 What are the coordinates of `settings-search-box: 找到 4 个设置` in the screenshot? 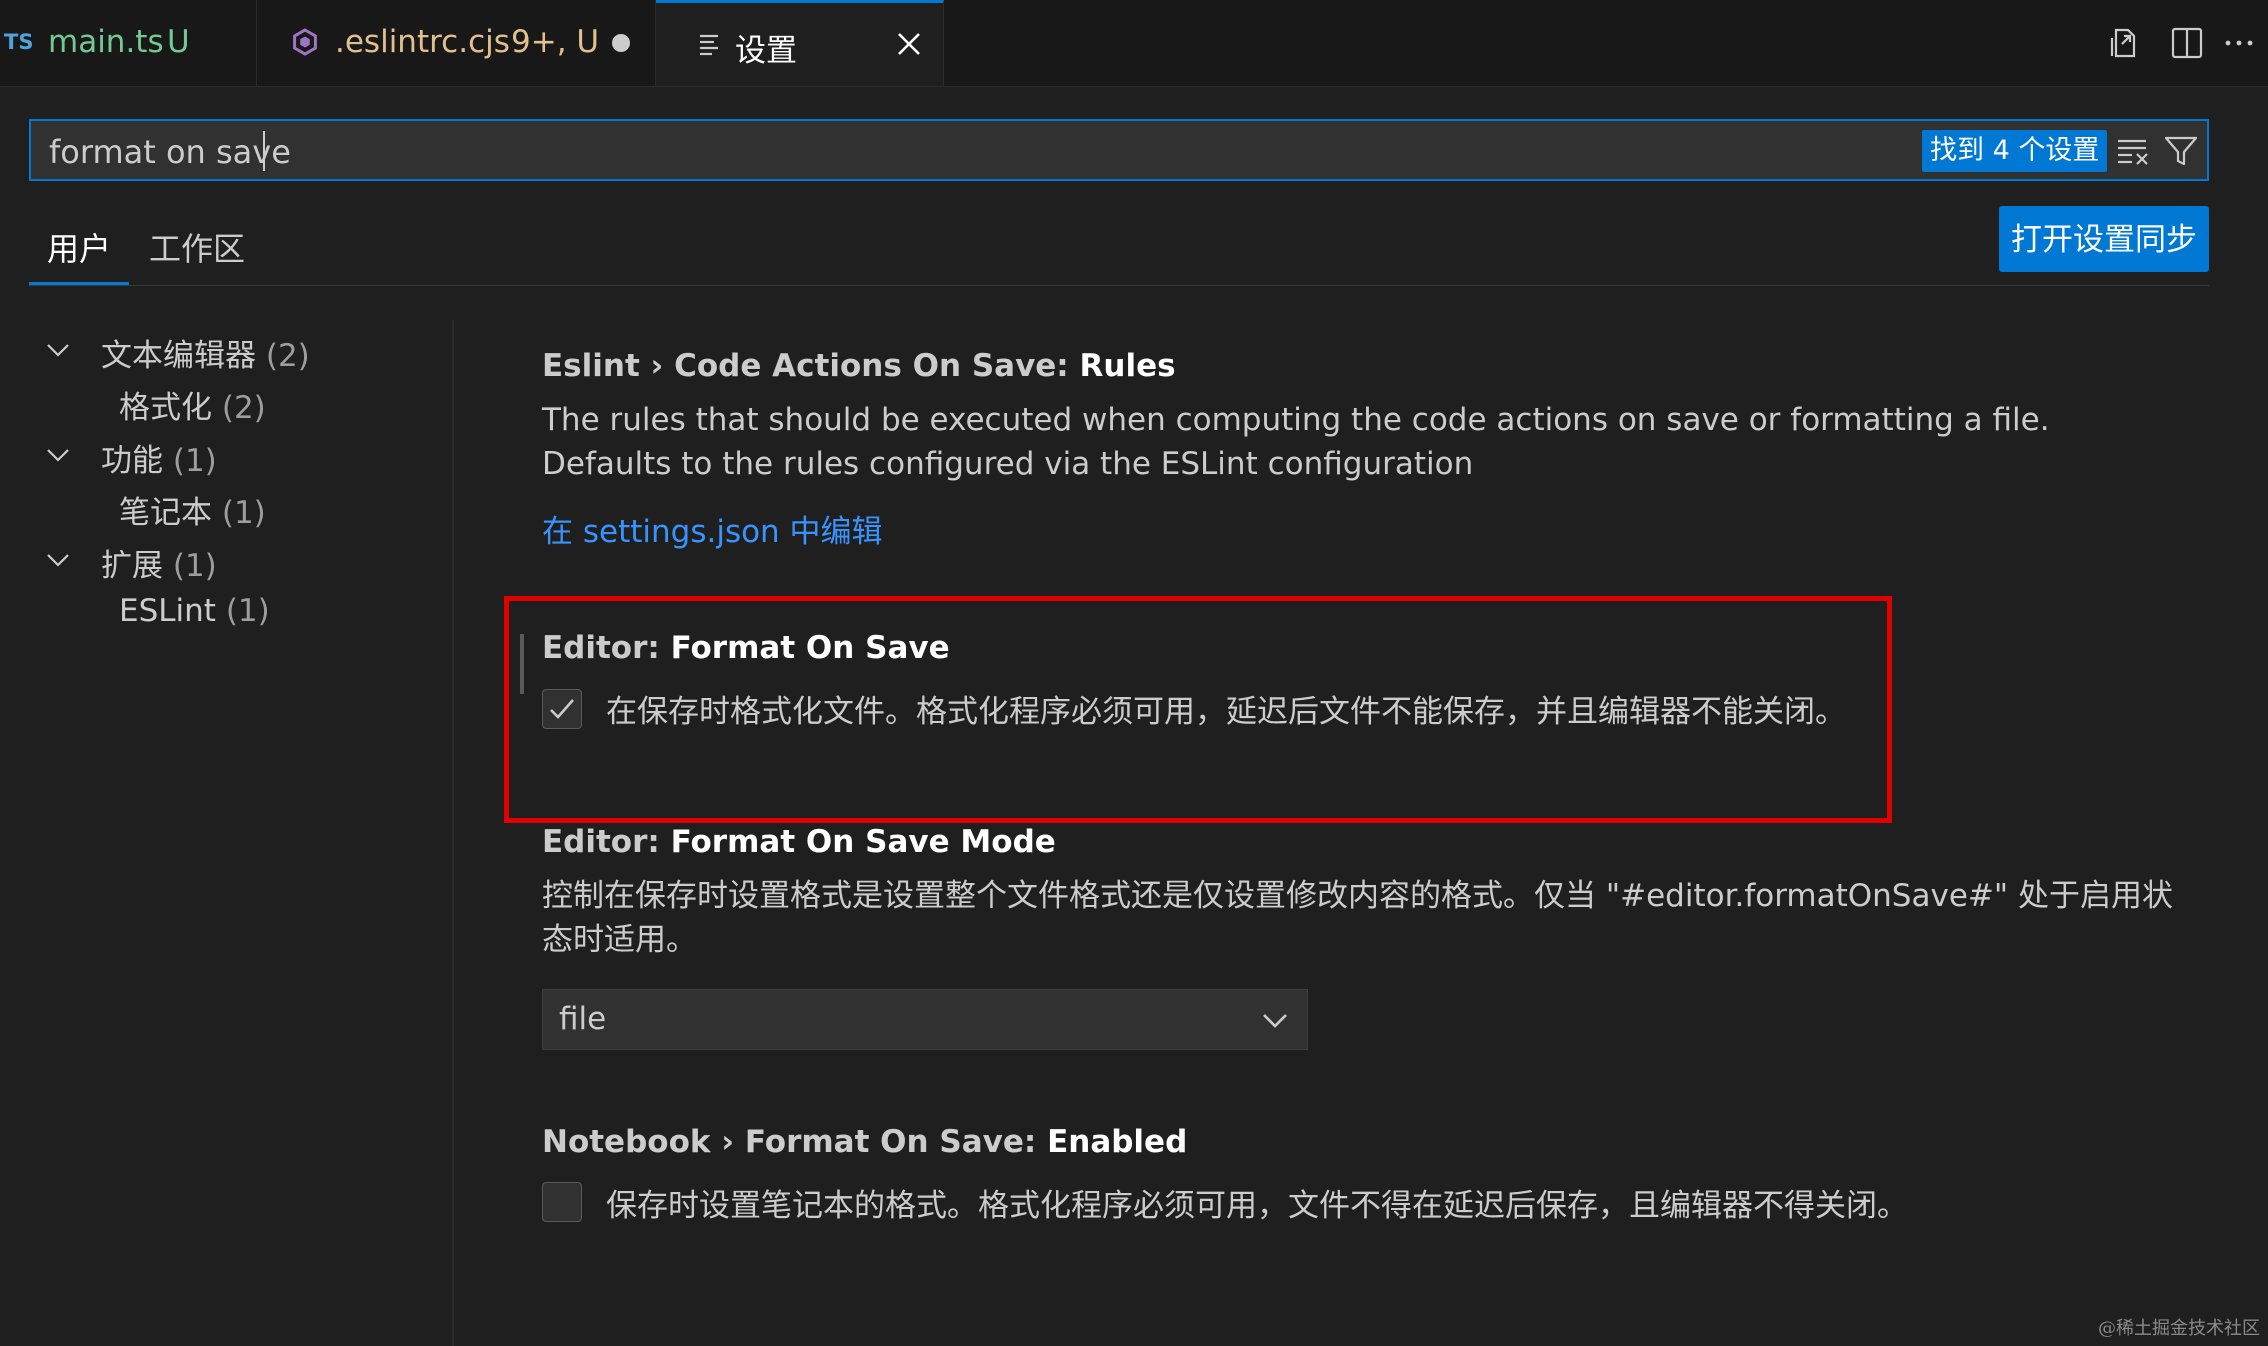 It's located at (1119, 150).